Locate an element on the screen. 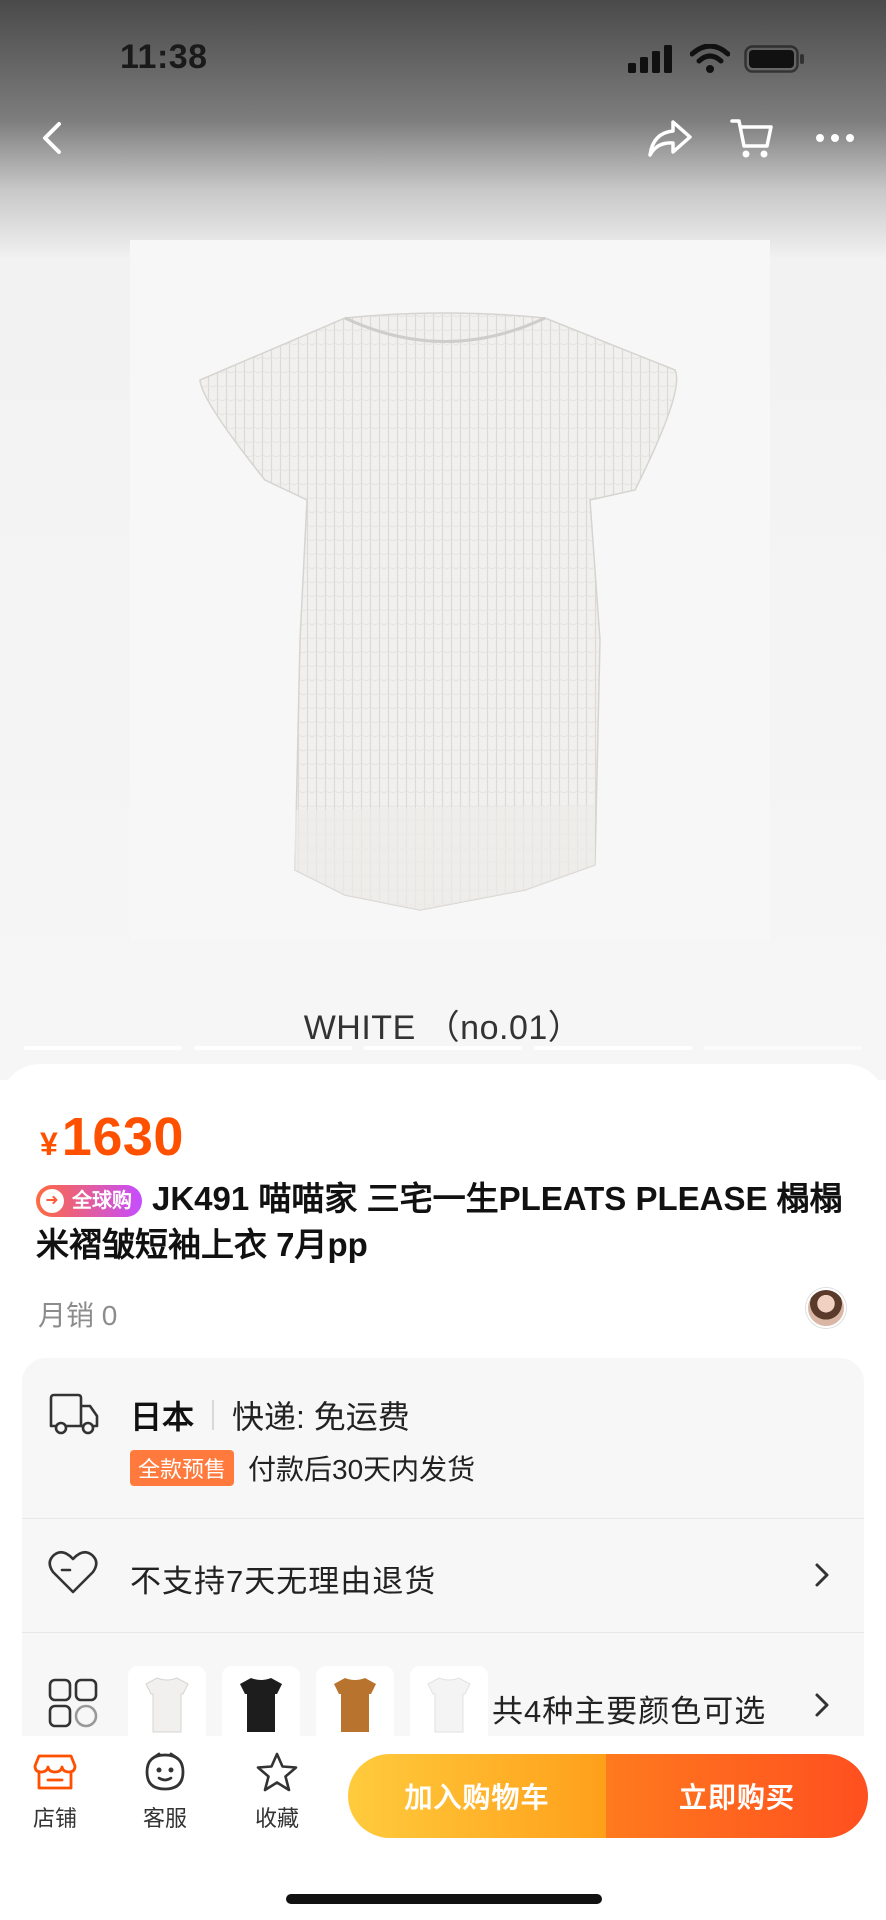 This screenshot has height=1920, width=886. shop-icon is located at coordinates (55, 1772).